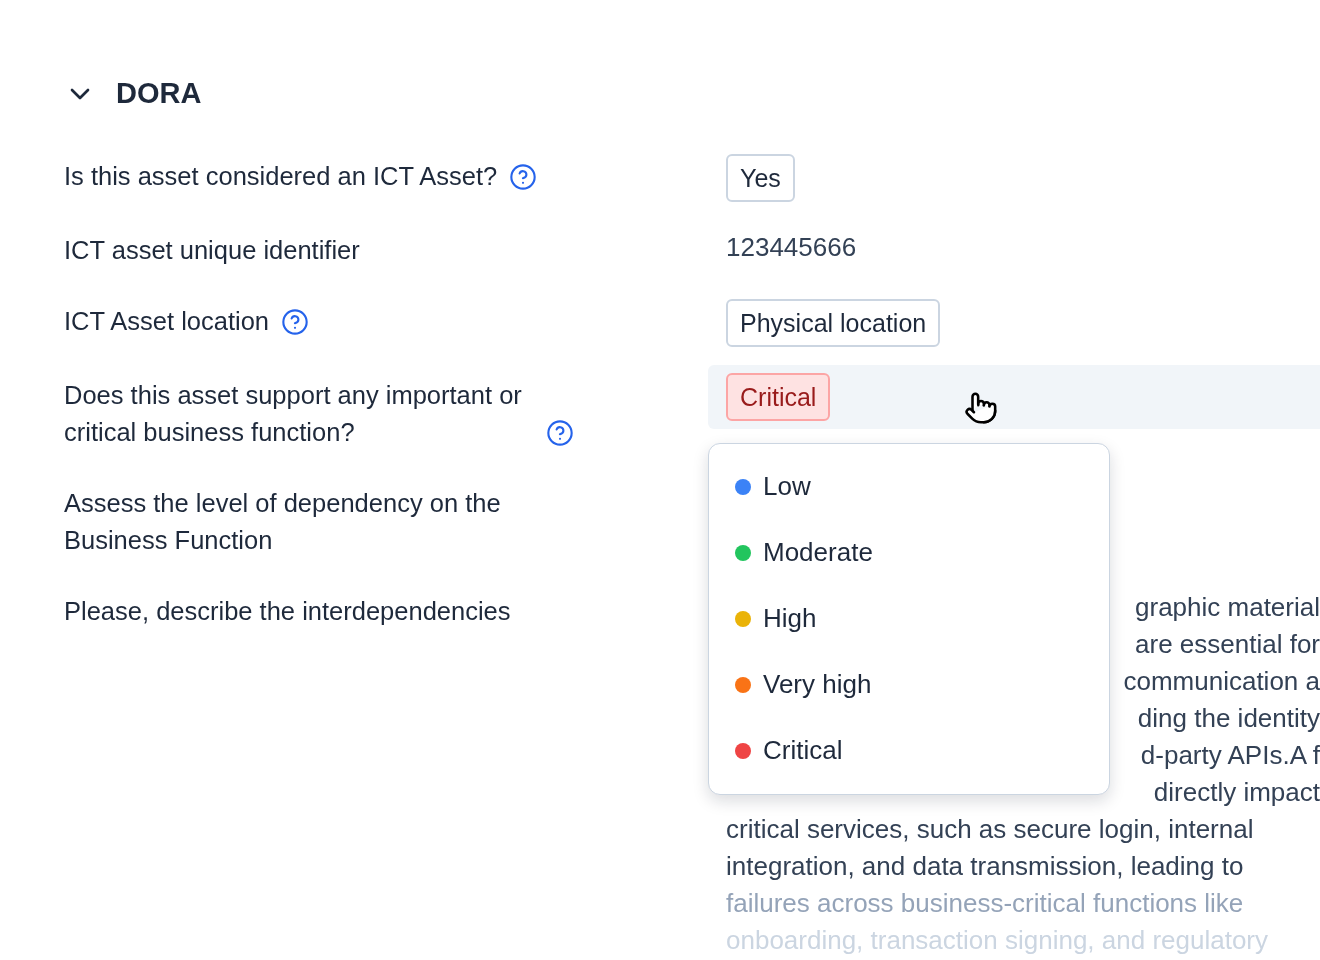 The height and width of the screenshot is (960, 1320). Describe the element at coordinates (985, 866) in the screenshot. I see `description-line: integration, and data transmission, leading to` at that location.